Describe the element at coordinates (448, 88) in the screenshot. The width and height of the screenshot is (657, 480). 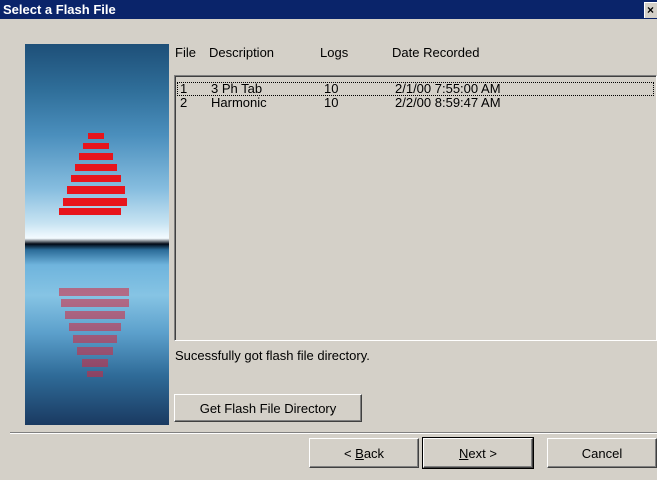
I see `file-date: 2/1/00 7:55:00 AM` at that location.